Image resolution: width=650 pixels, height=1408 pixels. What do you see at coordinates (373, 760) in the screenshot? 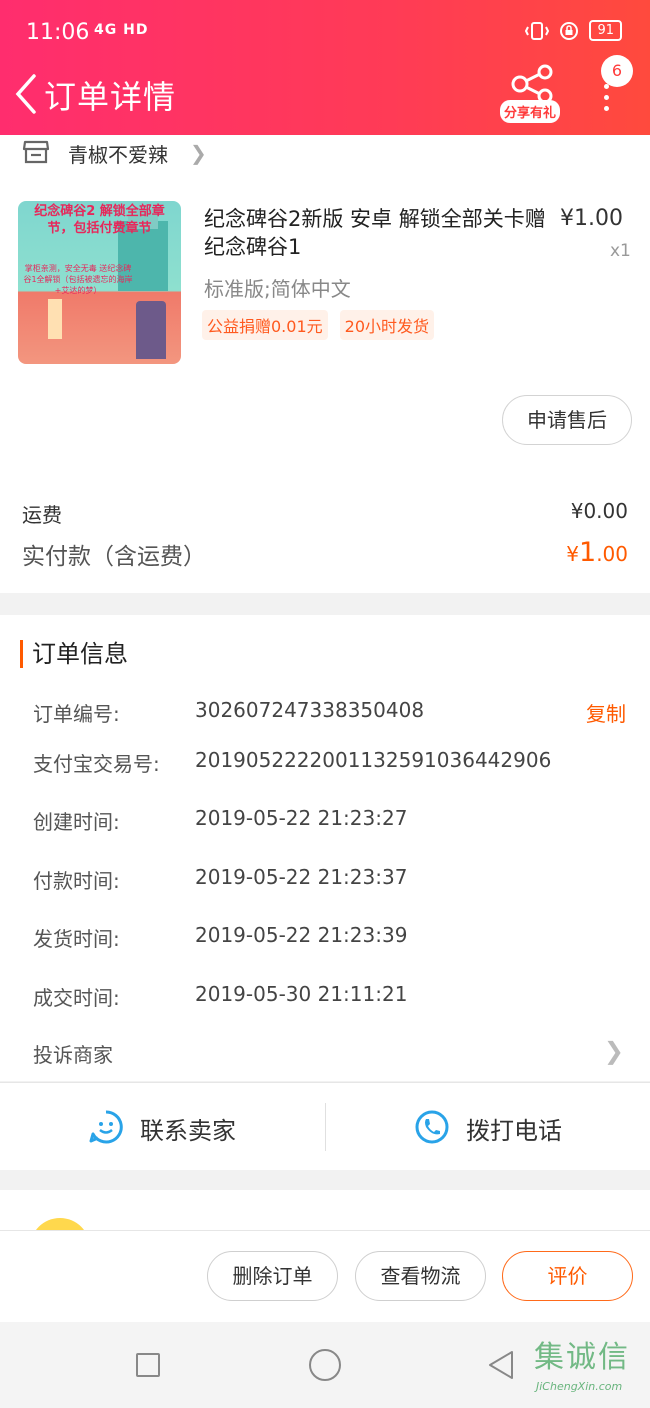
I see `alipay-trade-value: 2019052222001132591036442906` at bounding box center [373, 760].